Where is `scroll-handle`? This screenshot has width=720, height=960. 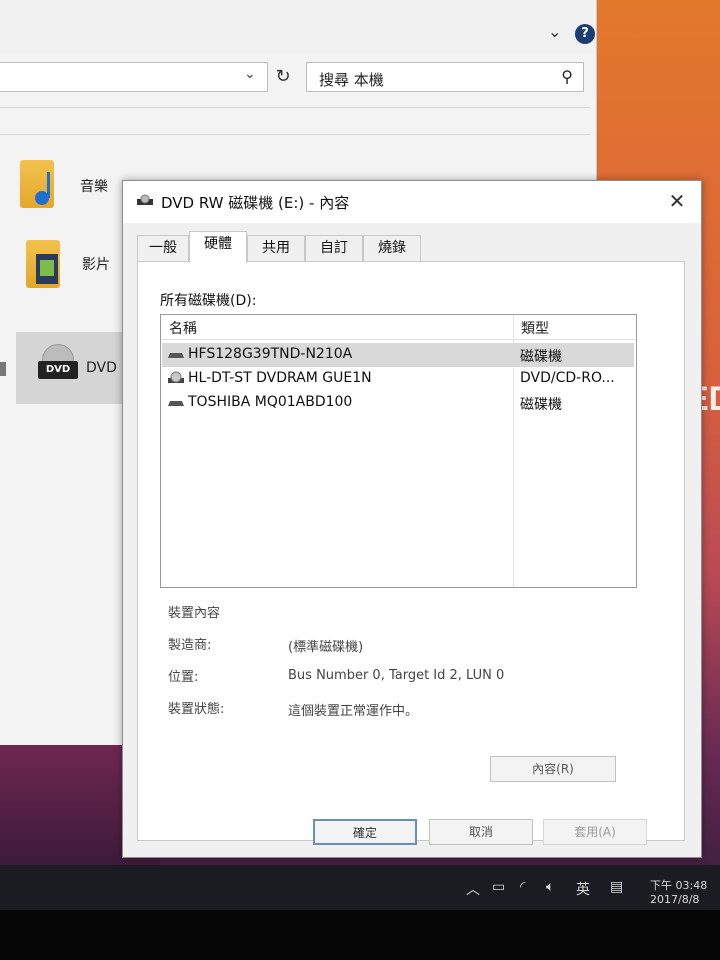 scroll-handle is located at coordinates (3, 369).